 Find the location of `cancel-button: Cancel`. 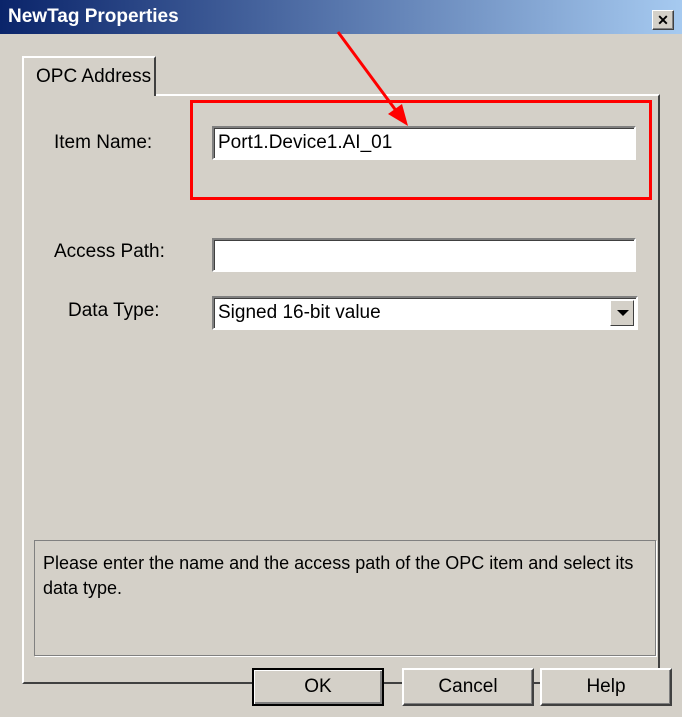

cancel-button: Cancel is located at coordinates (468, 687).